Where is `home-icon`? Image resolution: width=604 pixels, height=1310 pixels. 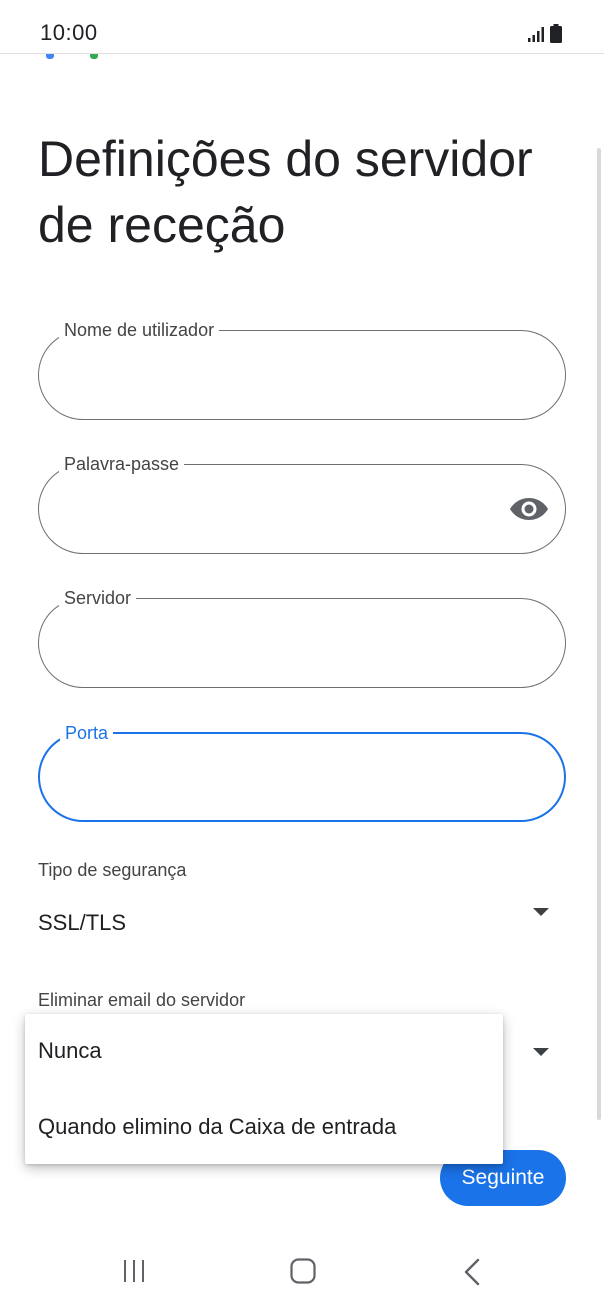 home-icon is located at coordinates (303, 1271).